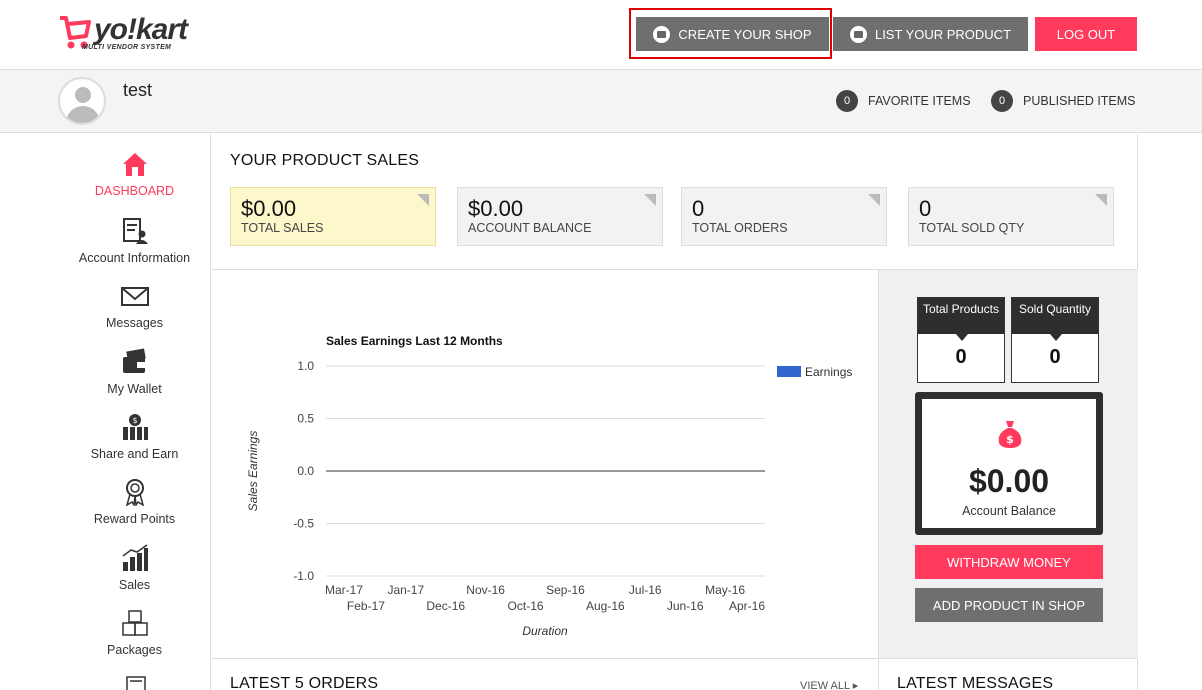  I want to click on sidebar-item-messages: Messages, so click(134, 306).